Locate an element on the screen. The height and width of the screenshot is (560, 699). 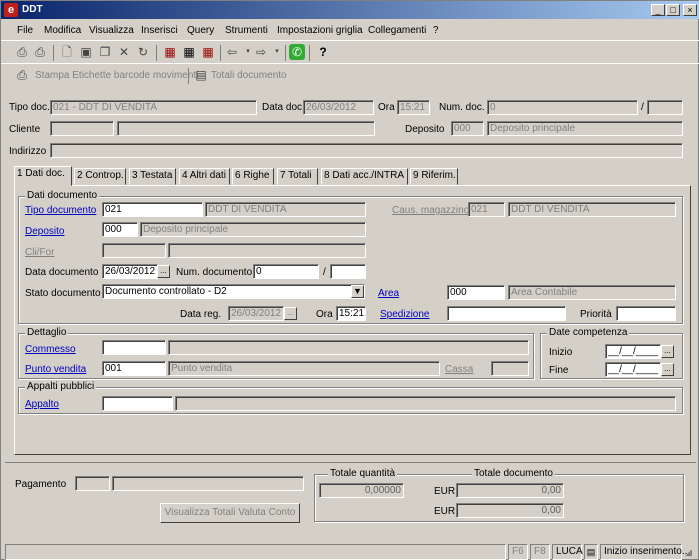
app-icon: e is located at coordinates (11, 10).